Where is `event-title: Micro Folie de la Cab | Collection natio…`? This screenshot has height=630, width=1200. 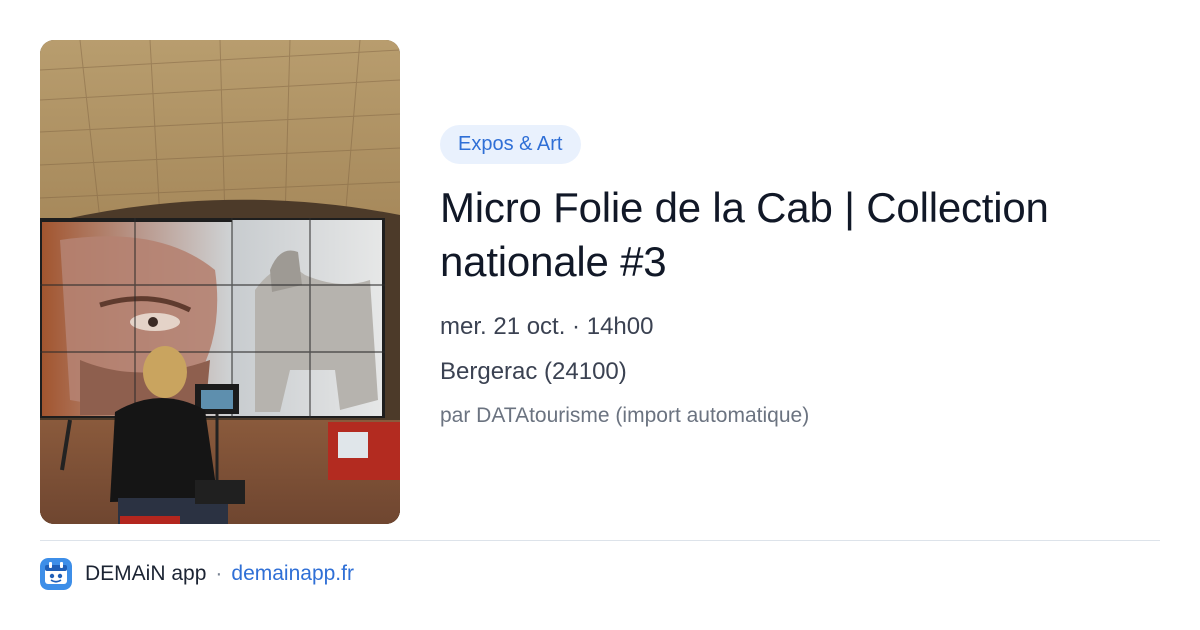 event-title: Micro Folie de la Cab | Collection natio… is located at coordinates (744, 234).